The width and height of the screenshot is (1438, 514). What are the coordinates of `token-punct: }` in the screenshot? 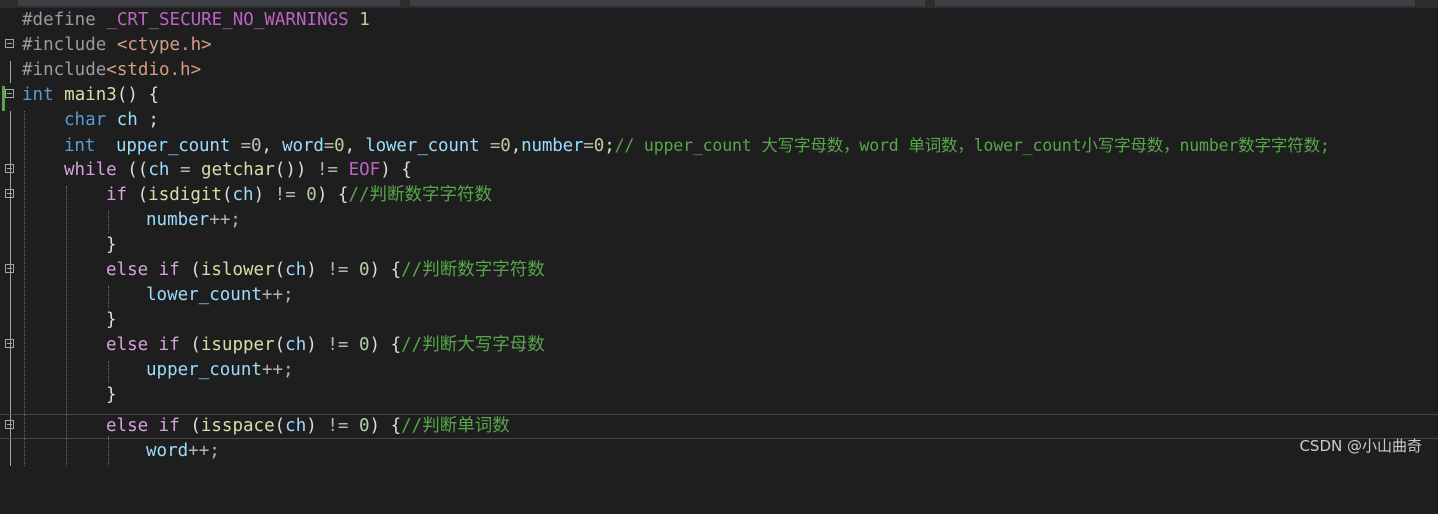 It's located at (111, 245).